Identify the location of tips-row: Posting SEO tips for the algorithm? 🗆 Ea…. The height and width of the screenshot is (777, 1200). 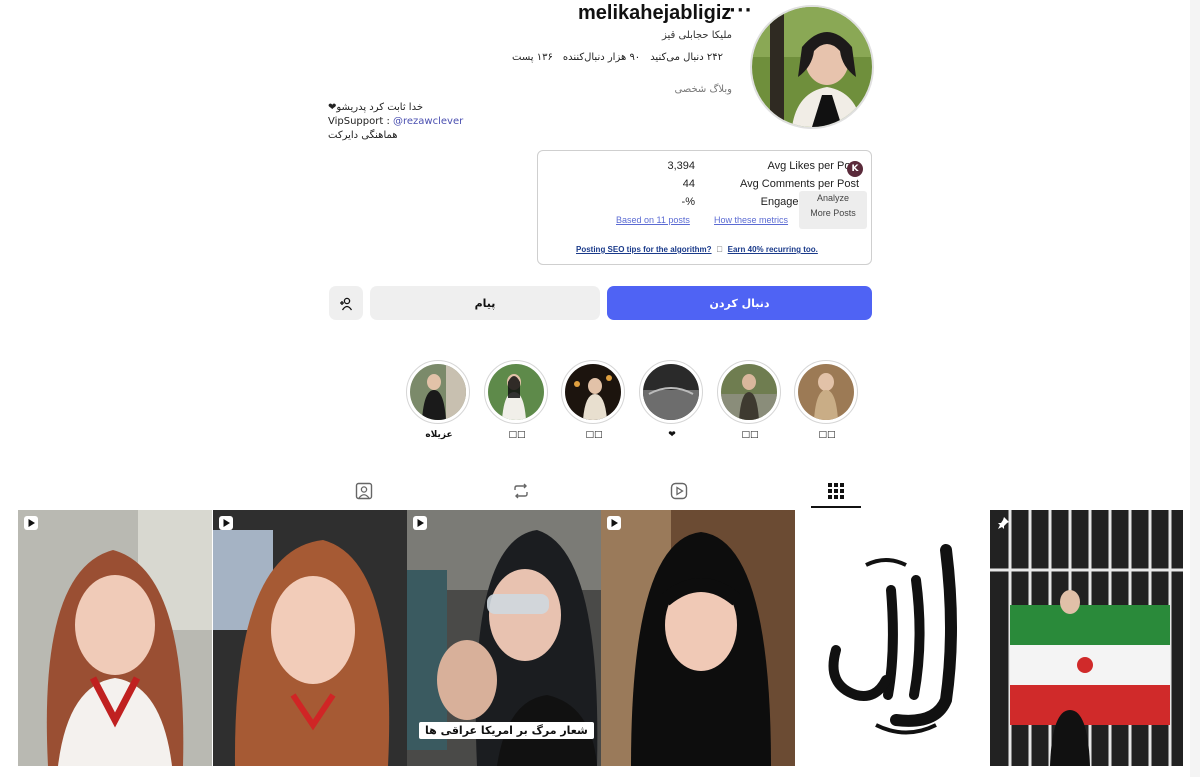
(697, 247).